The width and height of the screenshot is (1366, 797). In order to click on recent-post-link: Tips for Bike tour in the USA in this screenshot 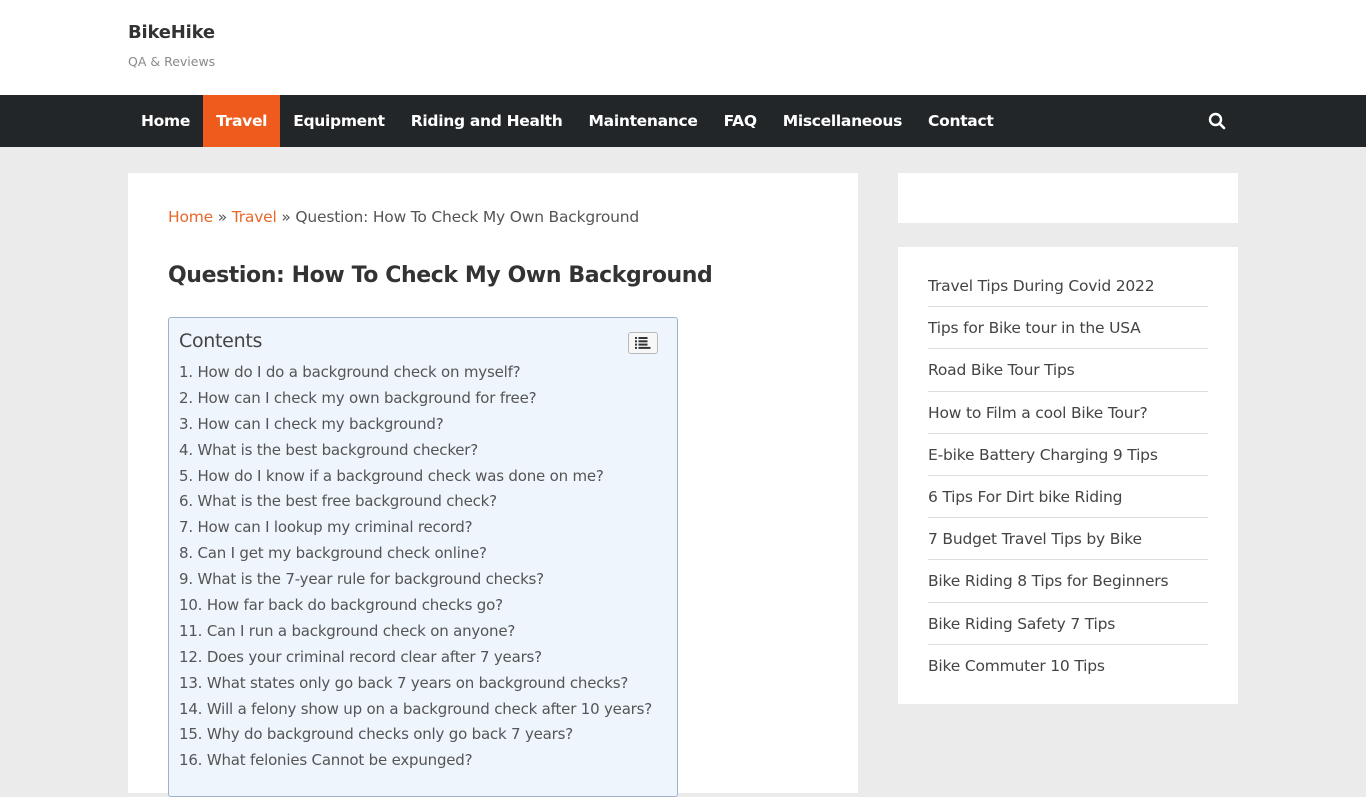, I will do `click(1068, 328)`.